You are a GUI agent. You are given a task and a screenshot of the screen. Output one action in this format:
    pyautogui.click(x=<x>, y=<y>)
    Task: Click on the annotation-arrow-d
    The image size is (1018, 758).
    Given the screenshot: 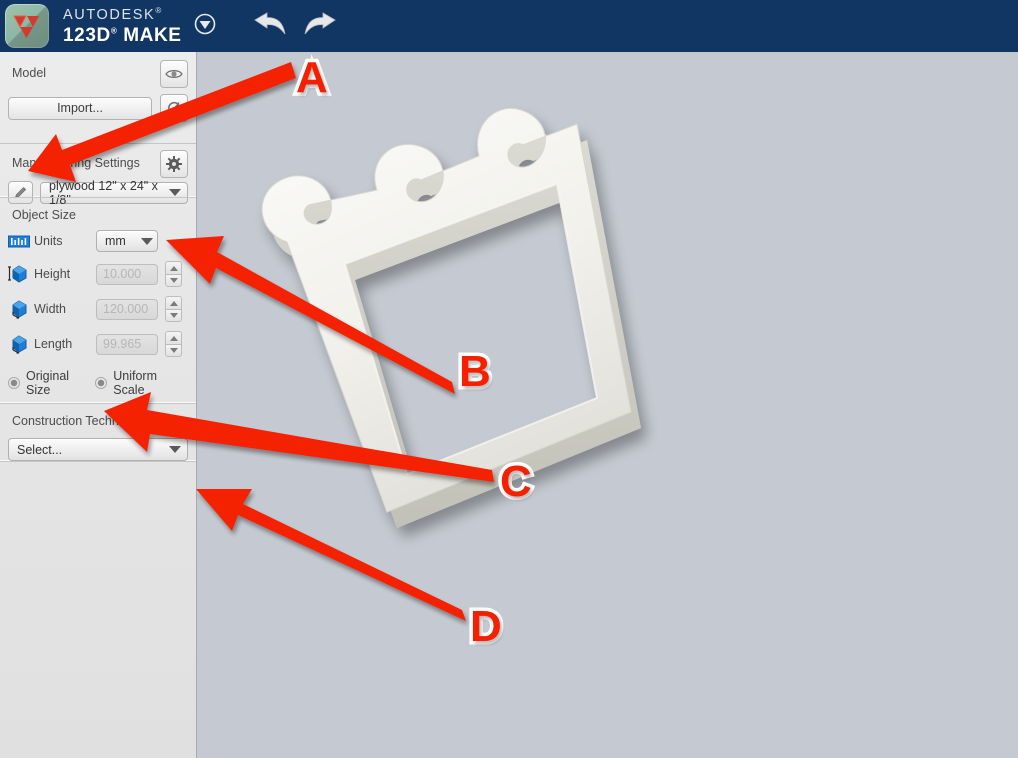 What is the action you would take?
    pyautogui.click(x=331, y=555)
    